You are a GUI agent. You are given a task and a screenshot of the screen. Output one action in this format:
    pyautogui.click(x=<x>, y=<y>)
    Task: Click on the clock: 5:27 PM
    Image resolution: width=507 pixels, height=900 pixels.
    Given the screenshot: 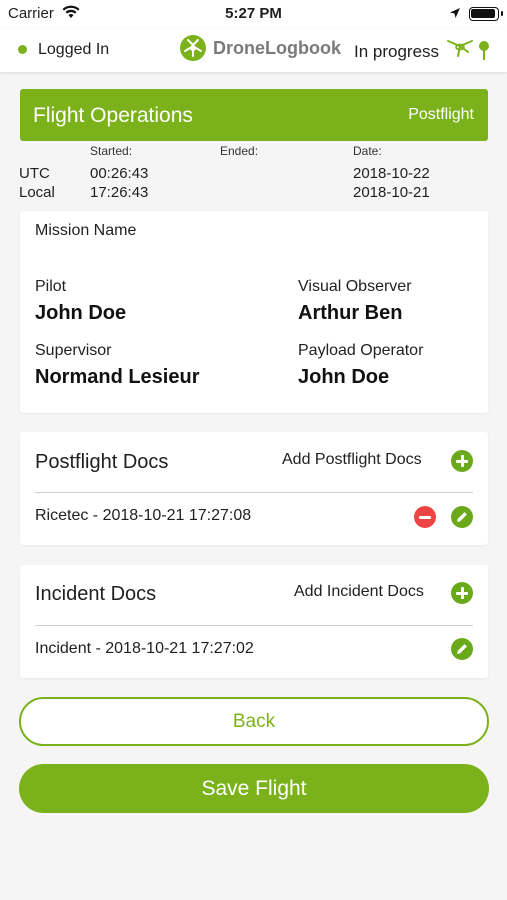 What is the action you would take?
    pyautogui.click(x=253, y=13)
    